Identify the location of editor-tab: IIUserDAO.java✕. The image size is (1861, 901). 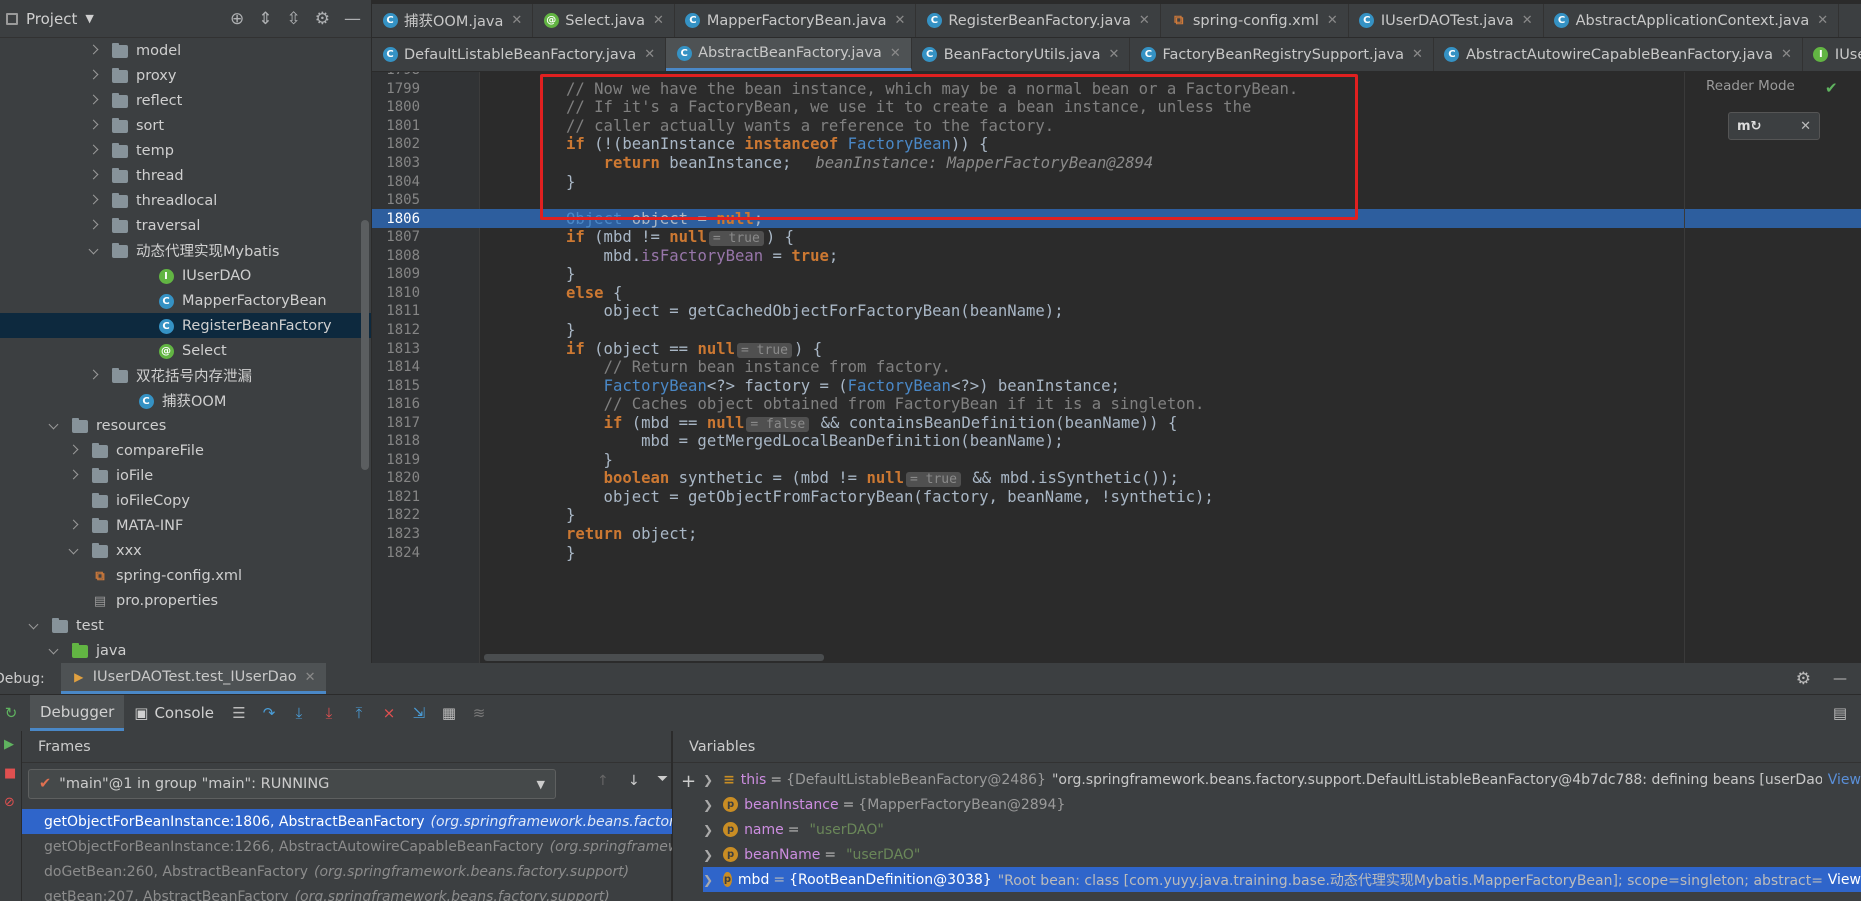
(1832, 54).